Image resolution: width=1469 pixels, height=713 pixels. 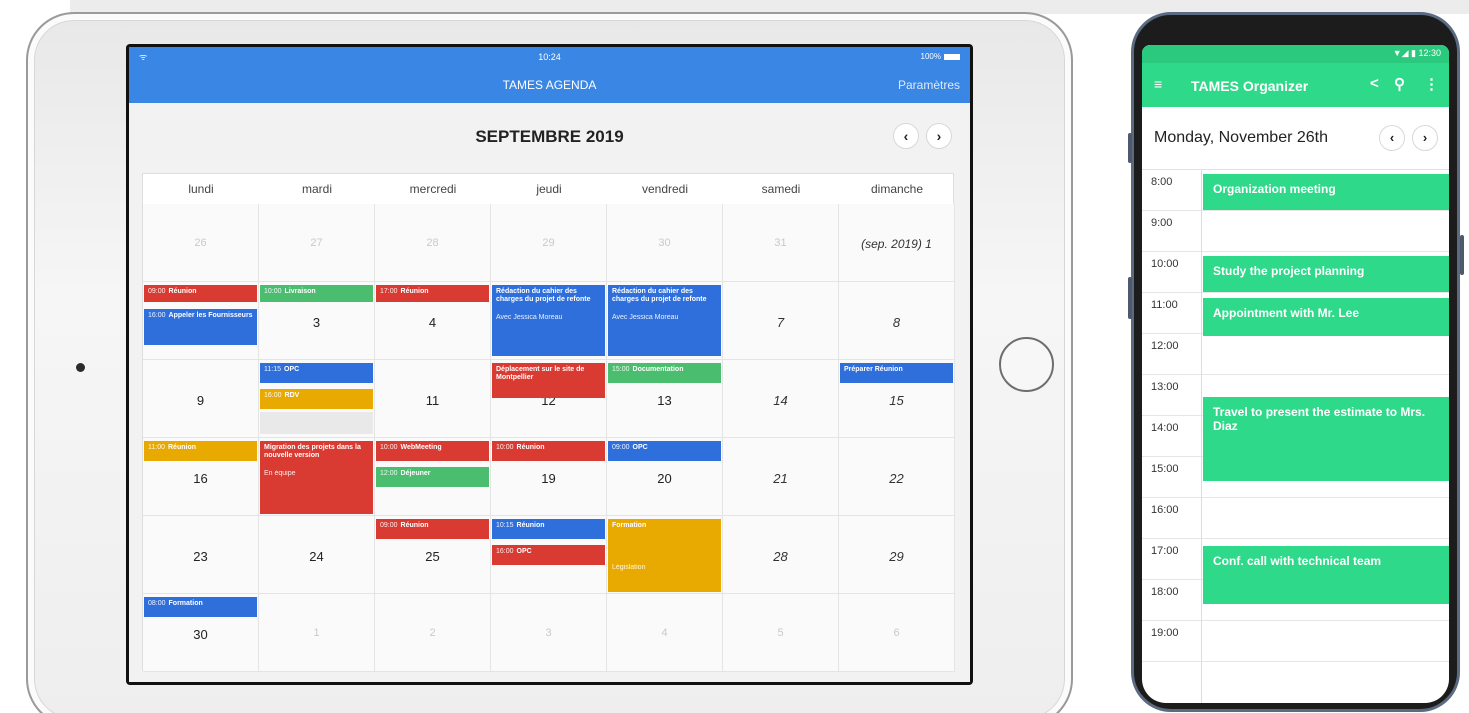 What do you see at coordinates (897, 633) in the screenshot?
I see `day-cell: 6` at bounding box center [897, 633].